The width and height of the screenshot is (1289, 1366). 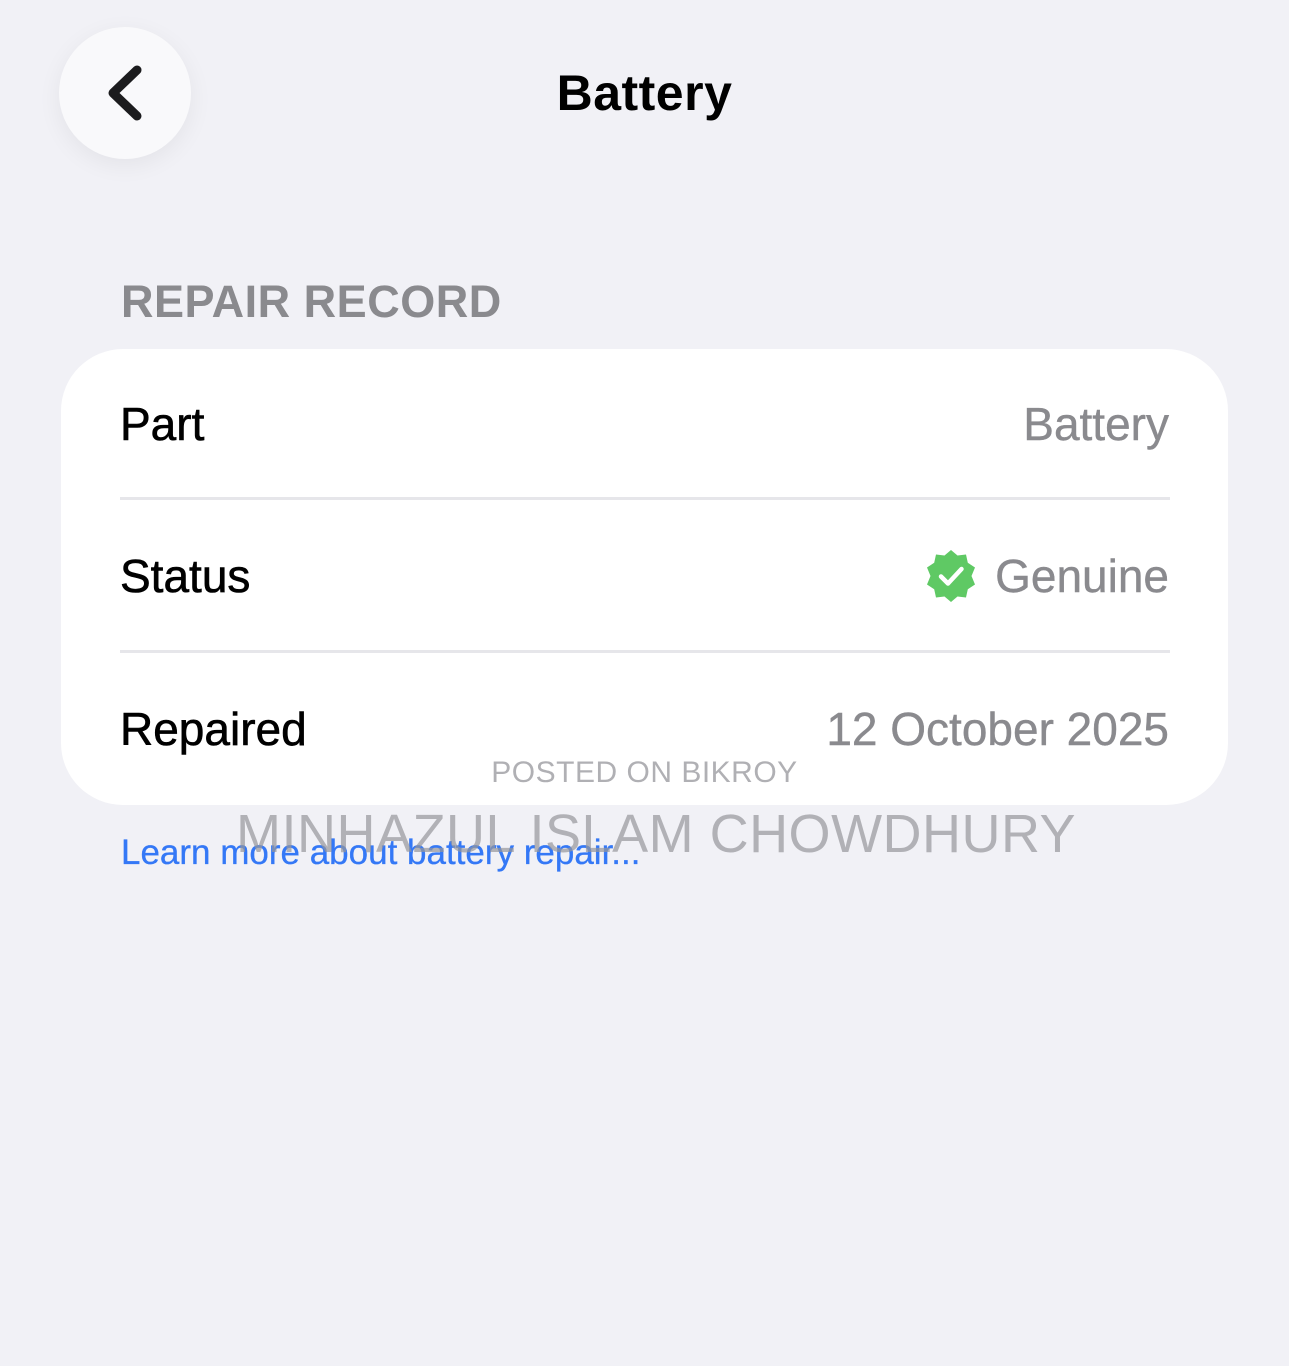 What do you see at coordinates (645, 424) in the screenshot?
I see `row-part: Part Battery` at bounding box center [645, 424].